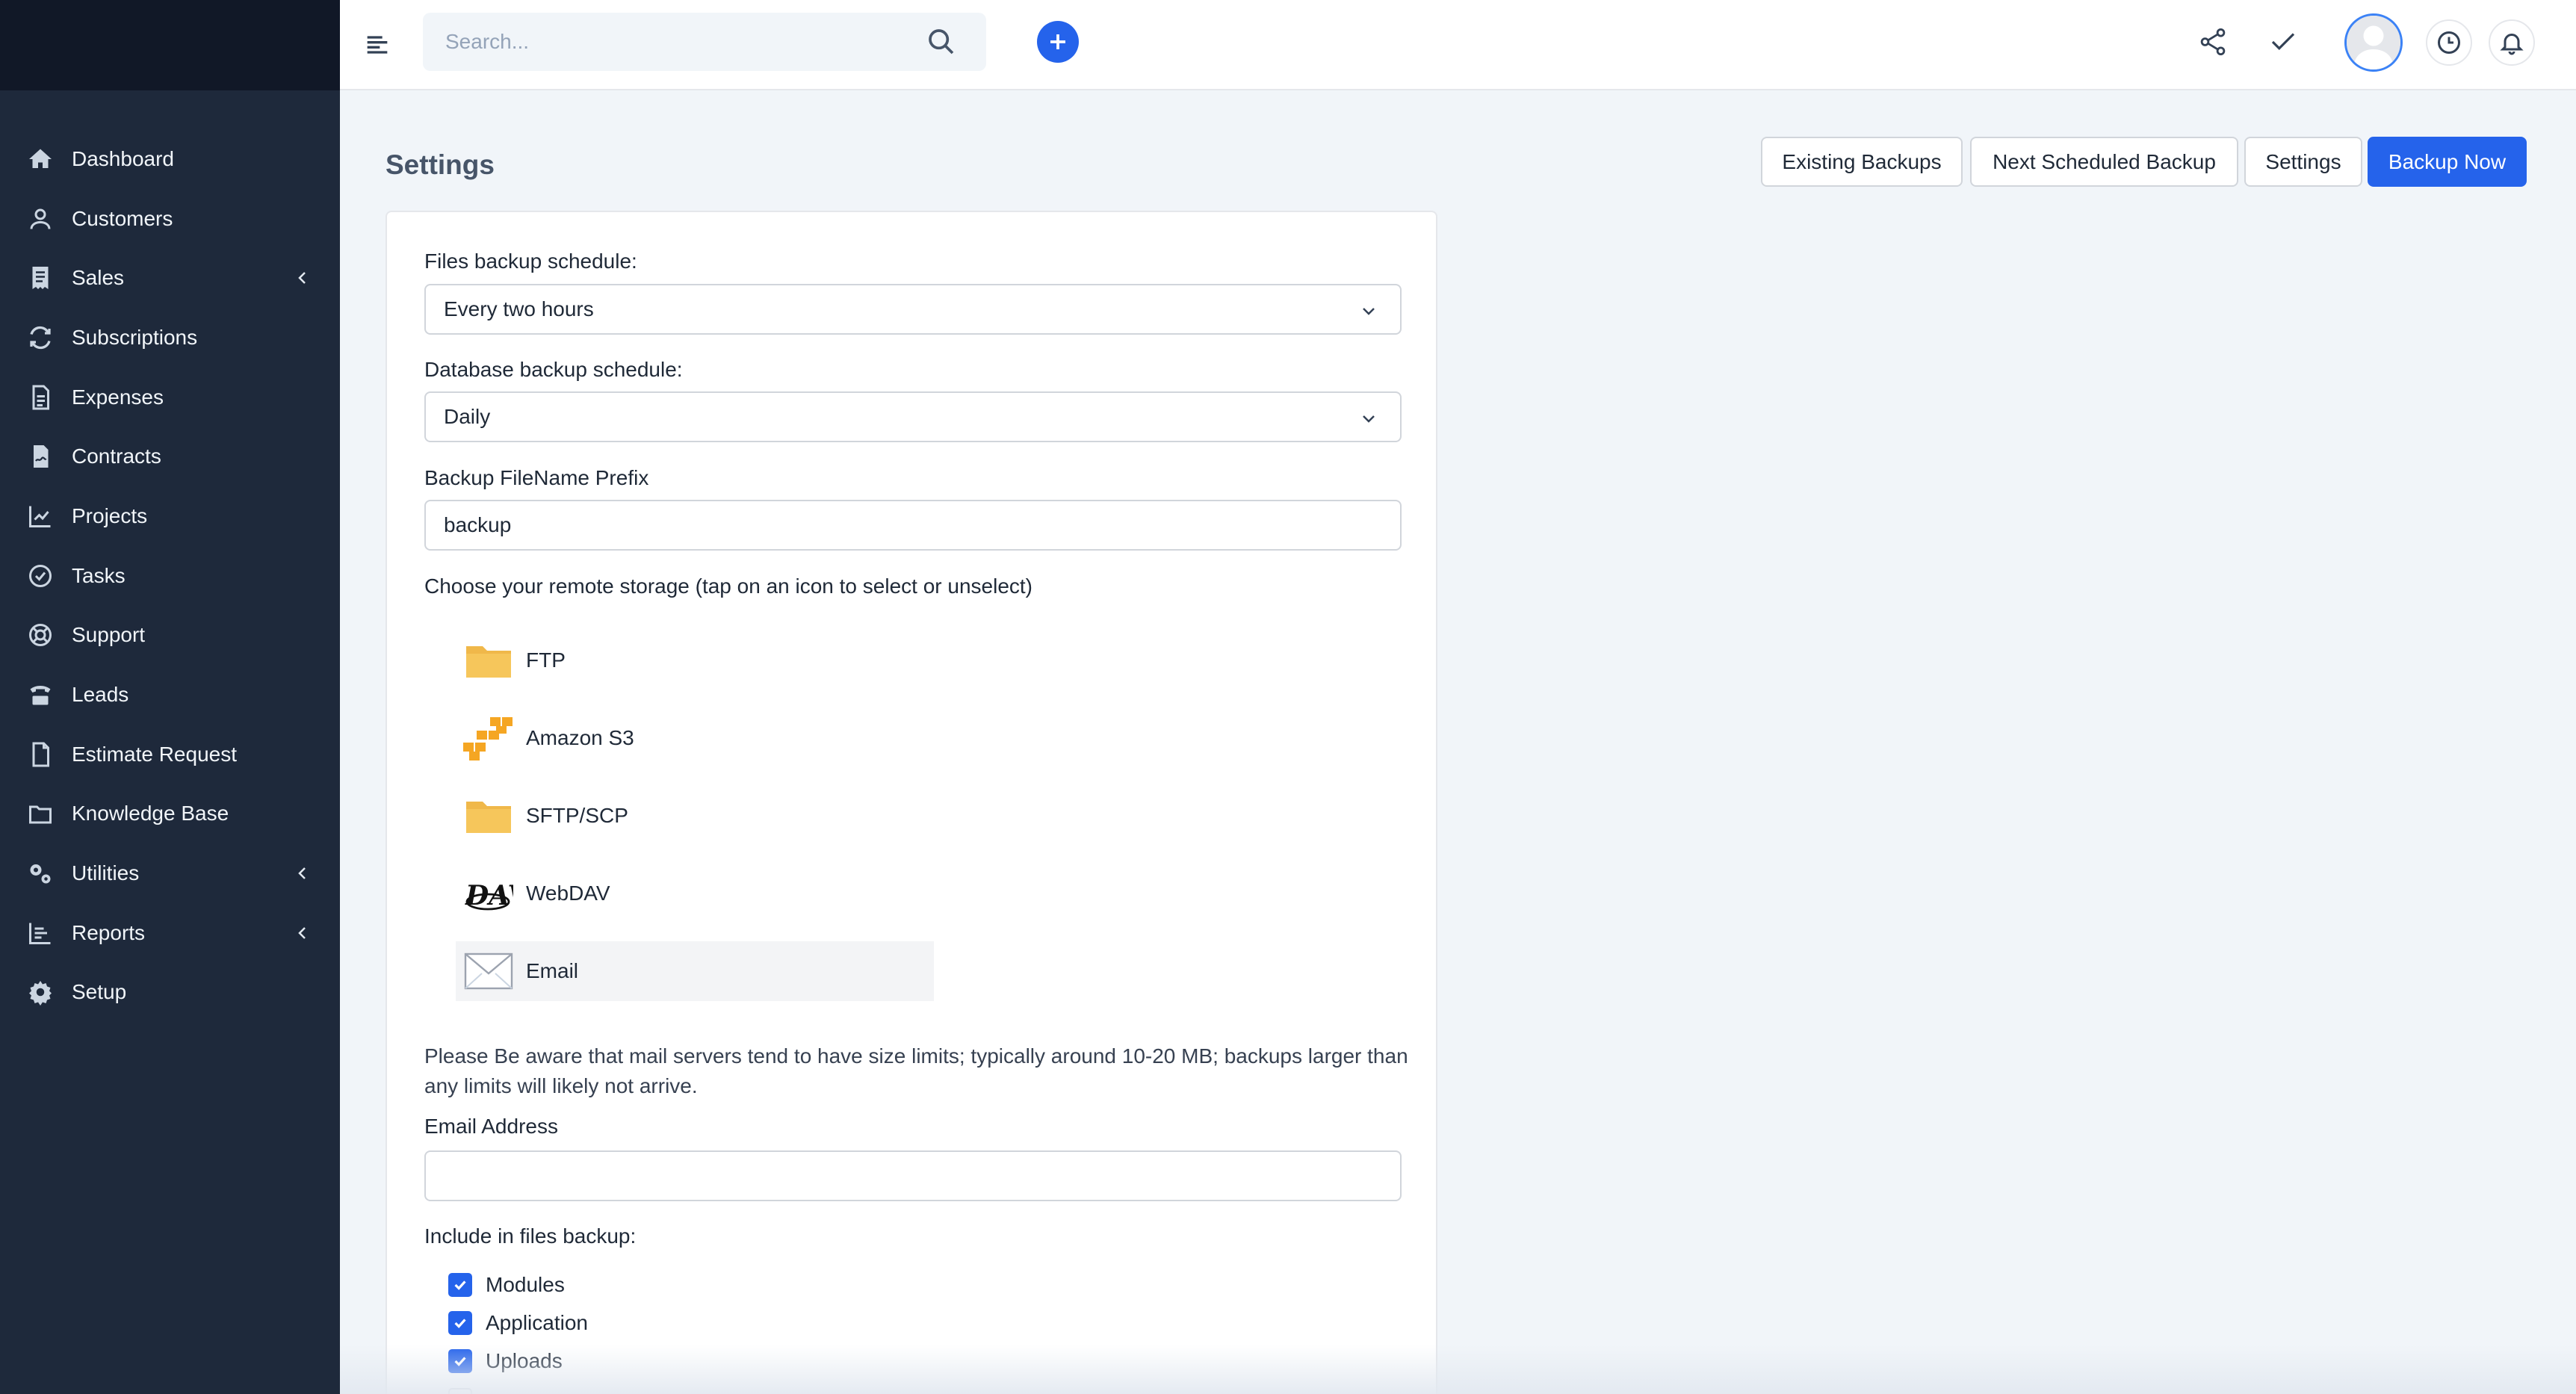 This screenshot has width=2576, height=1394. I want to click on home-icon, so click(40, 159).